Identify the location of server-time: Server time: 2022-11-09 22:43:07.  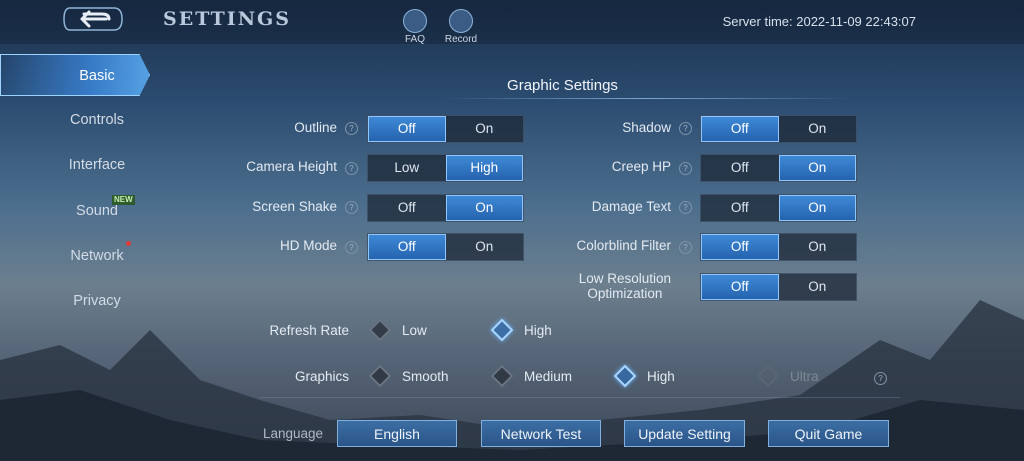
(819, 21).